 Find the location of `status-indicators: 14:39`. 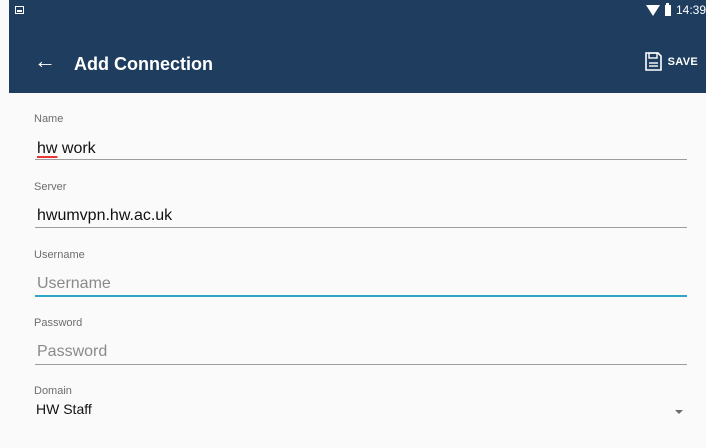

status-indicators: 14:39 is located at coordinates (675, 9).